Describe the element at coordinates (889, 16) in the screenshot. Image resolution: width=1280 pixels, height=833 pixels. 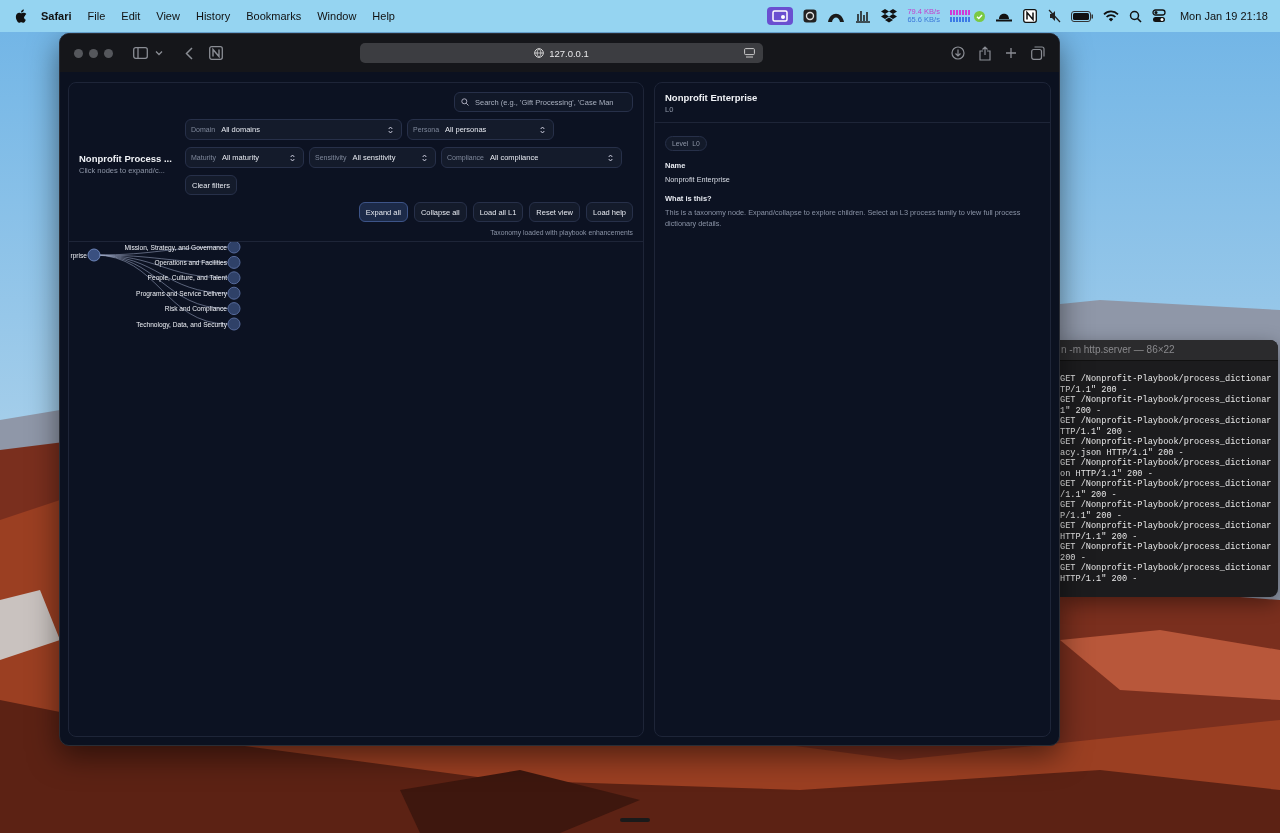
I see `dropbox-icon` at that location.